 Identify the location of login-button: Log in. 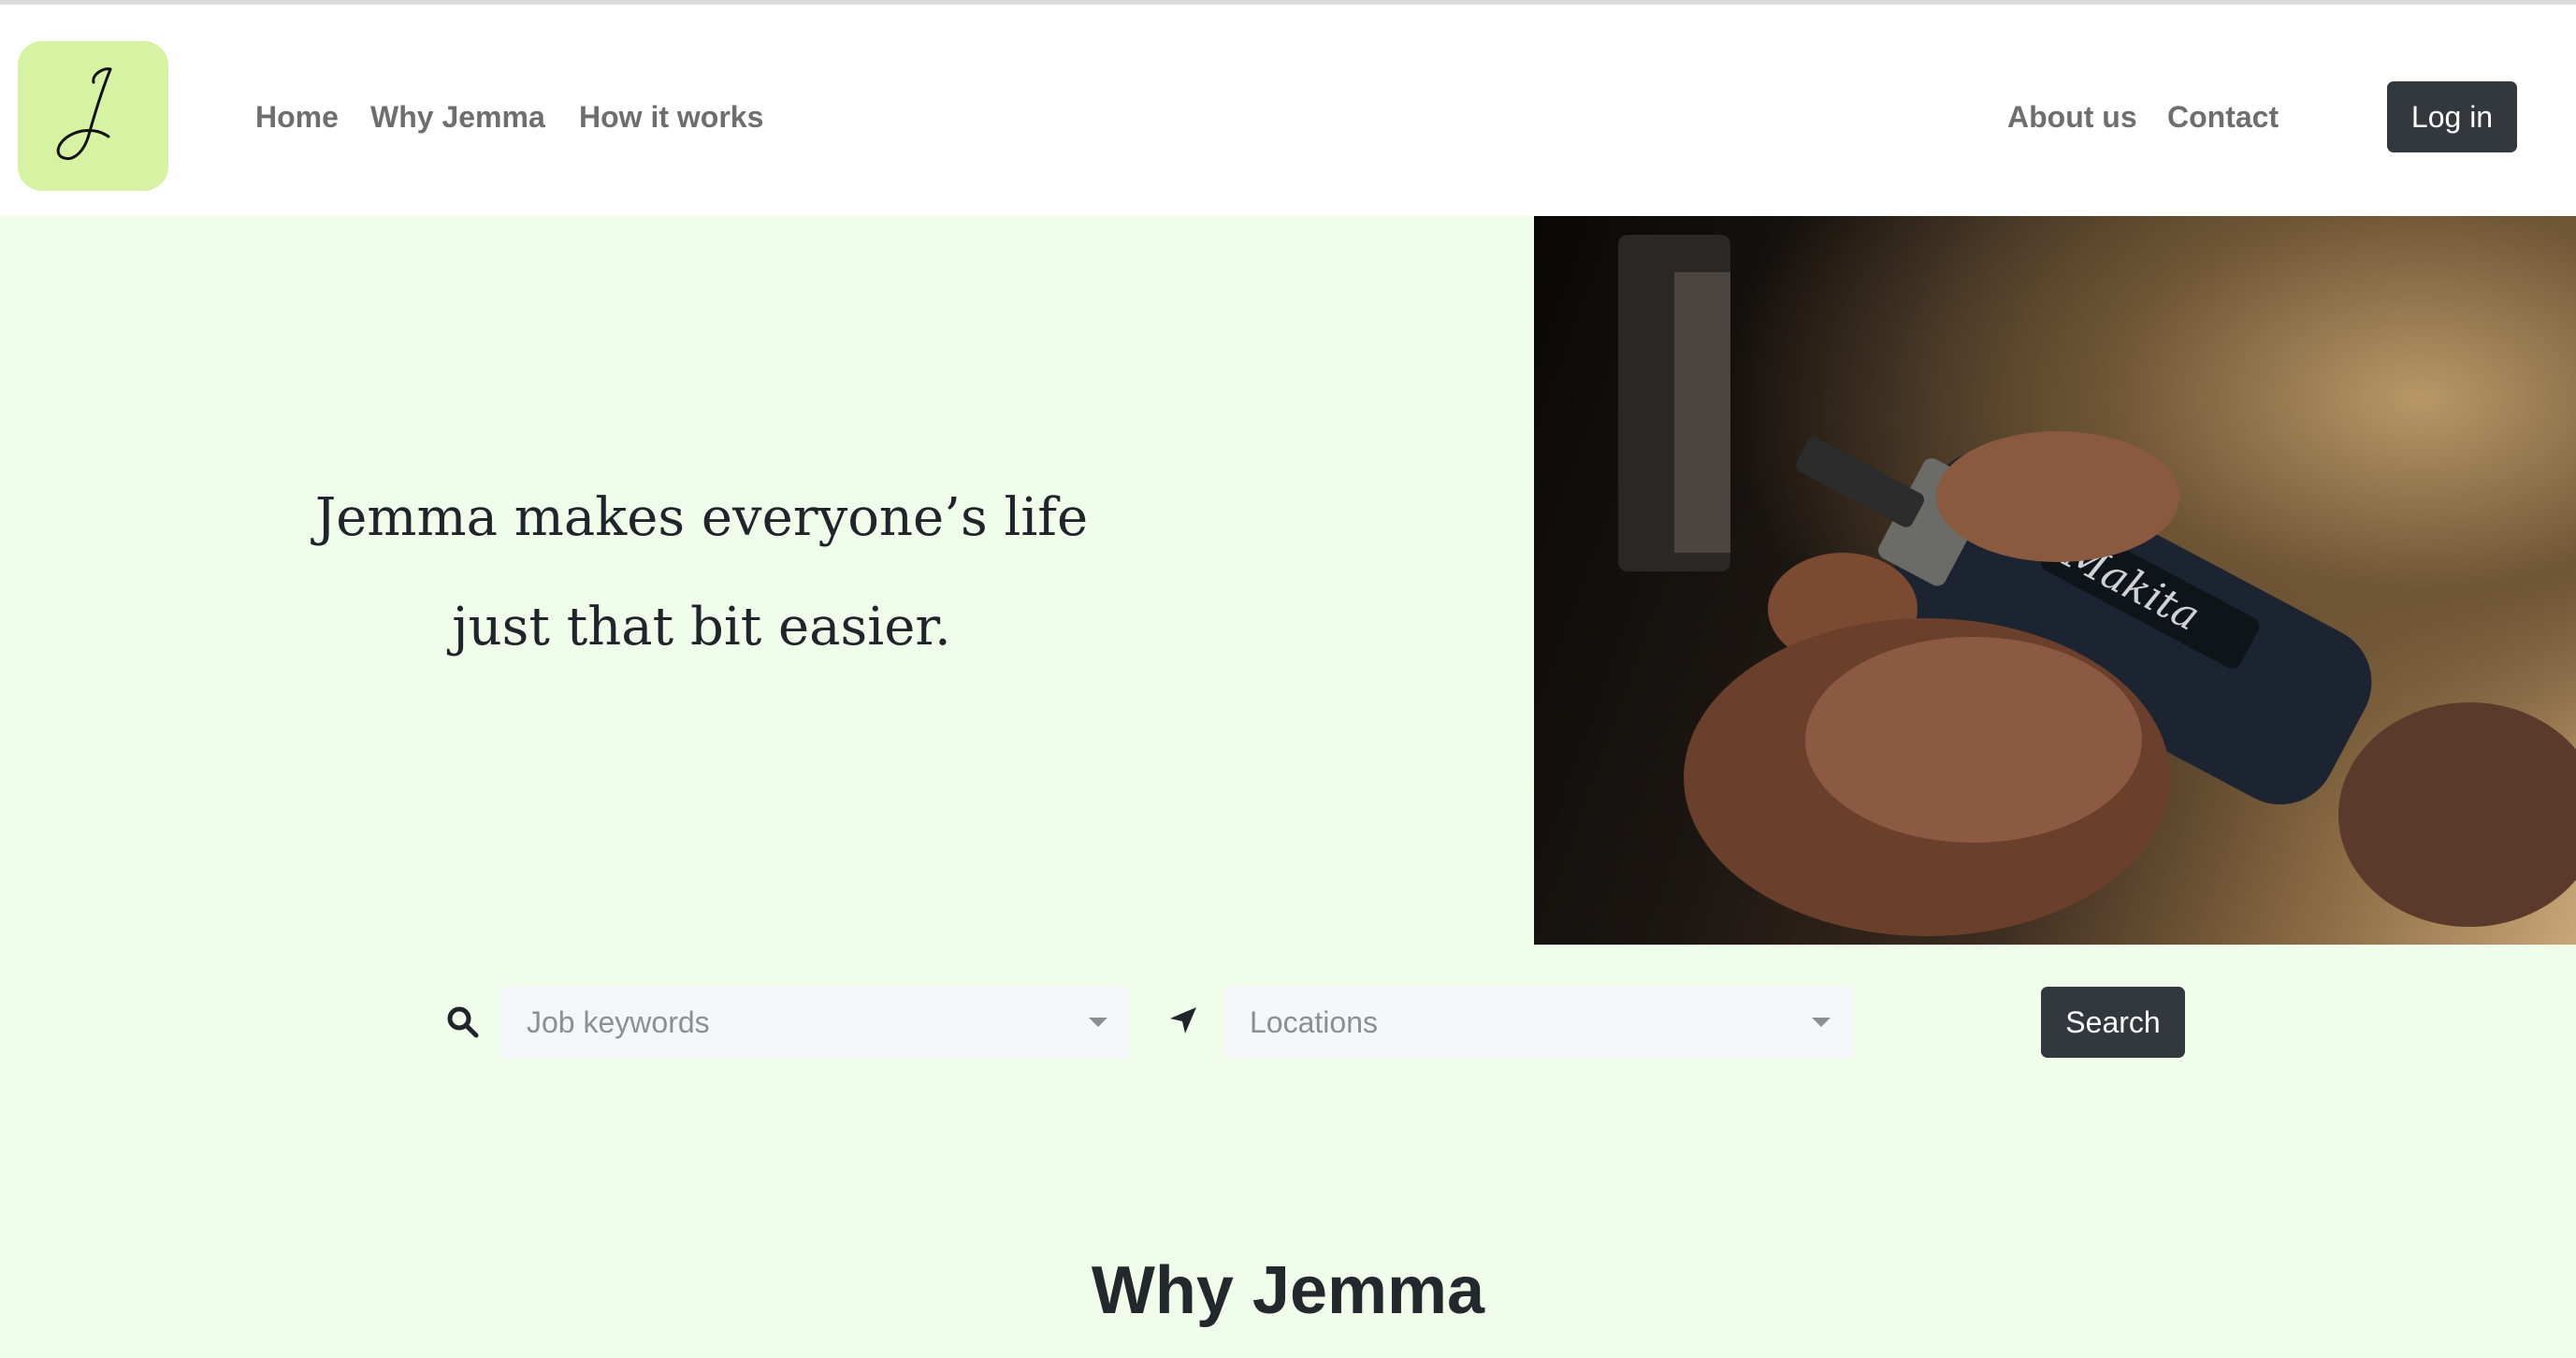
(2452, 116).